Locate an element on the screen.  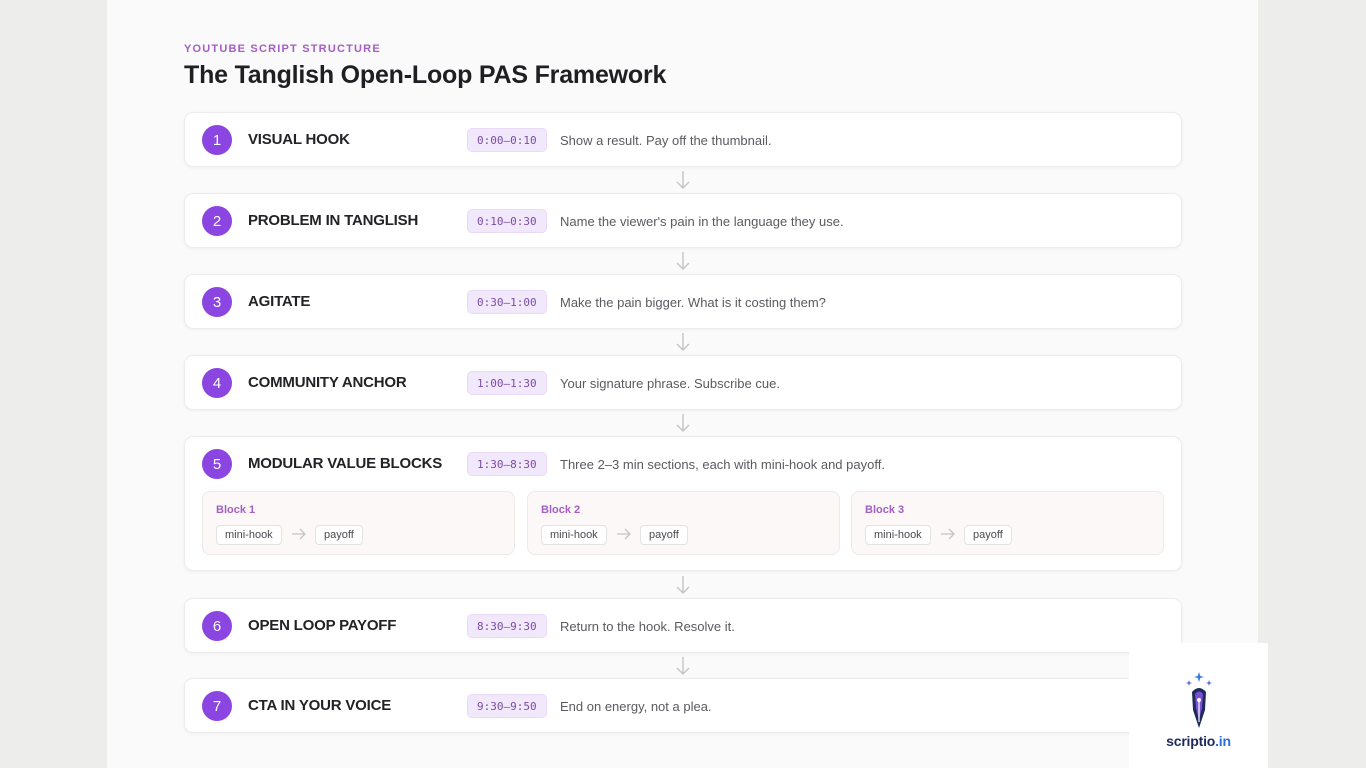
step-description: End on energy, not a plea. is located at coordinates (636, 706).